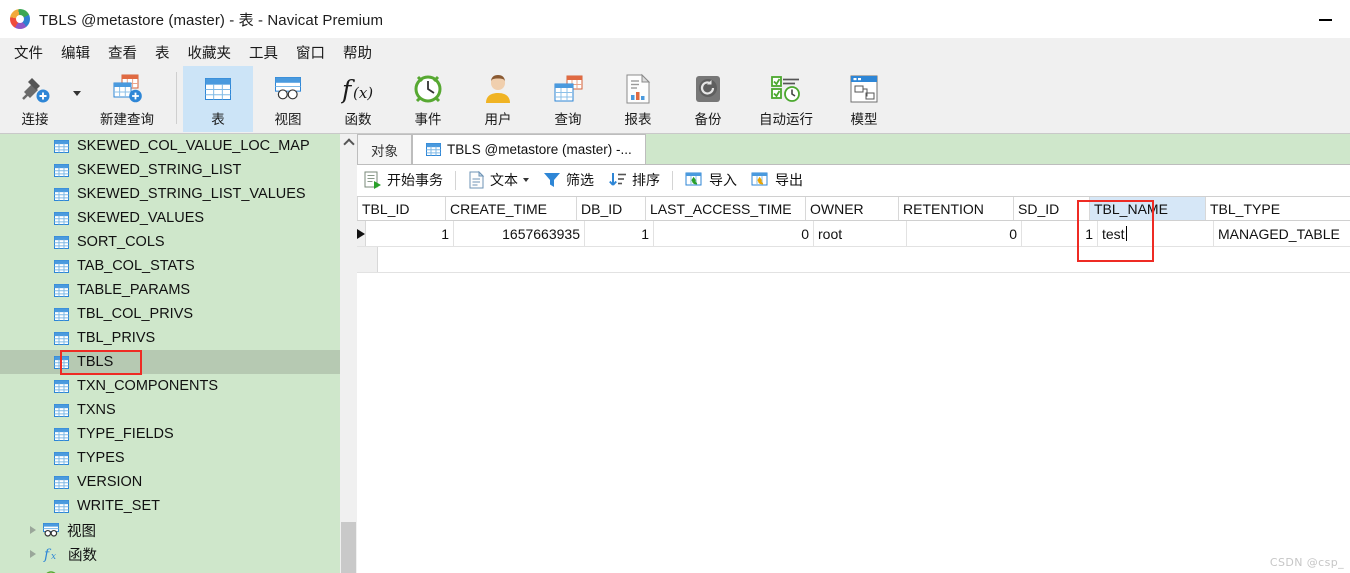  What do you see at coordinates (777, 180) in the screenshot?
I see `grid-toolbar-export: 导出` at bounding box center [777, 180].